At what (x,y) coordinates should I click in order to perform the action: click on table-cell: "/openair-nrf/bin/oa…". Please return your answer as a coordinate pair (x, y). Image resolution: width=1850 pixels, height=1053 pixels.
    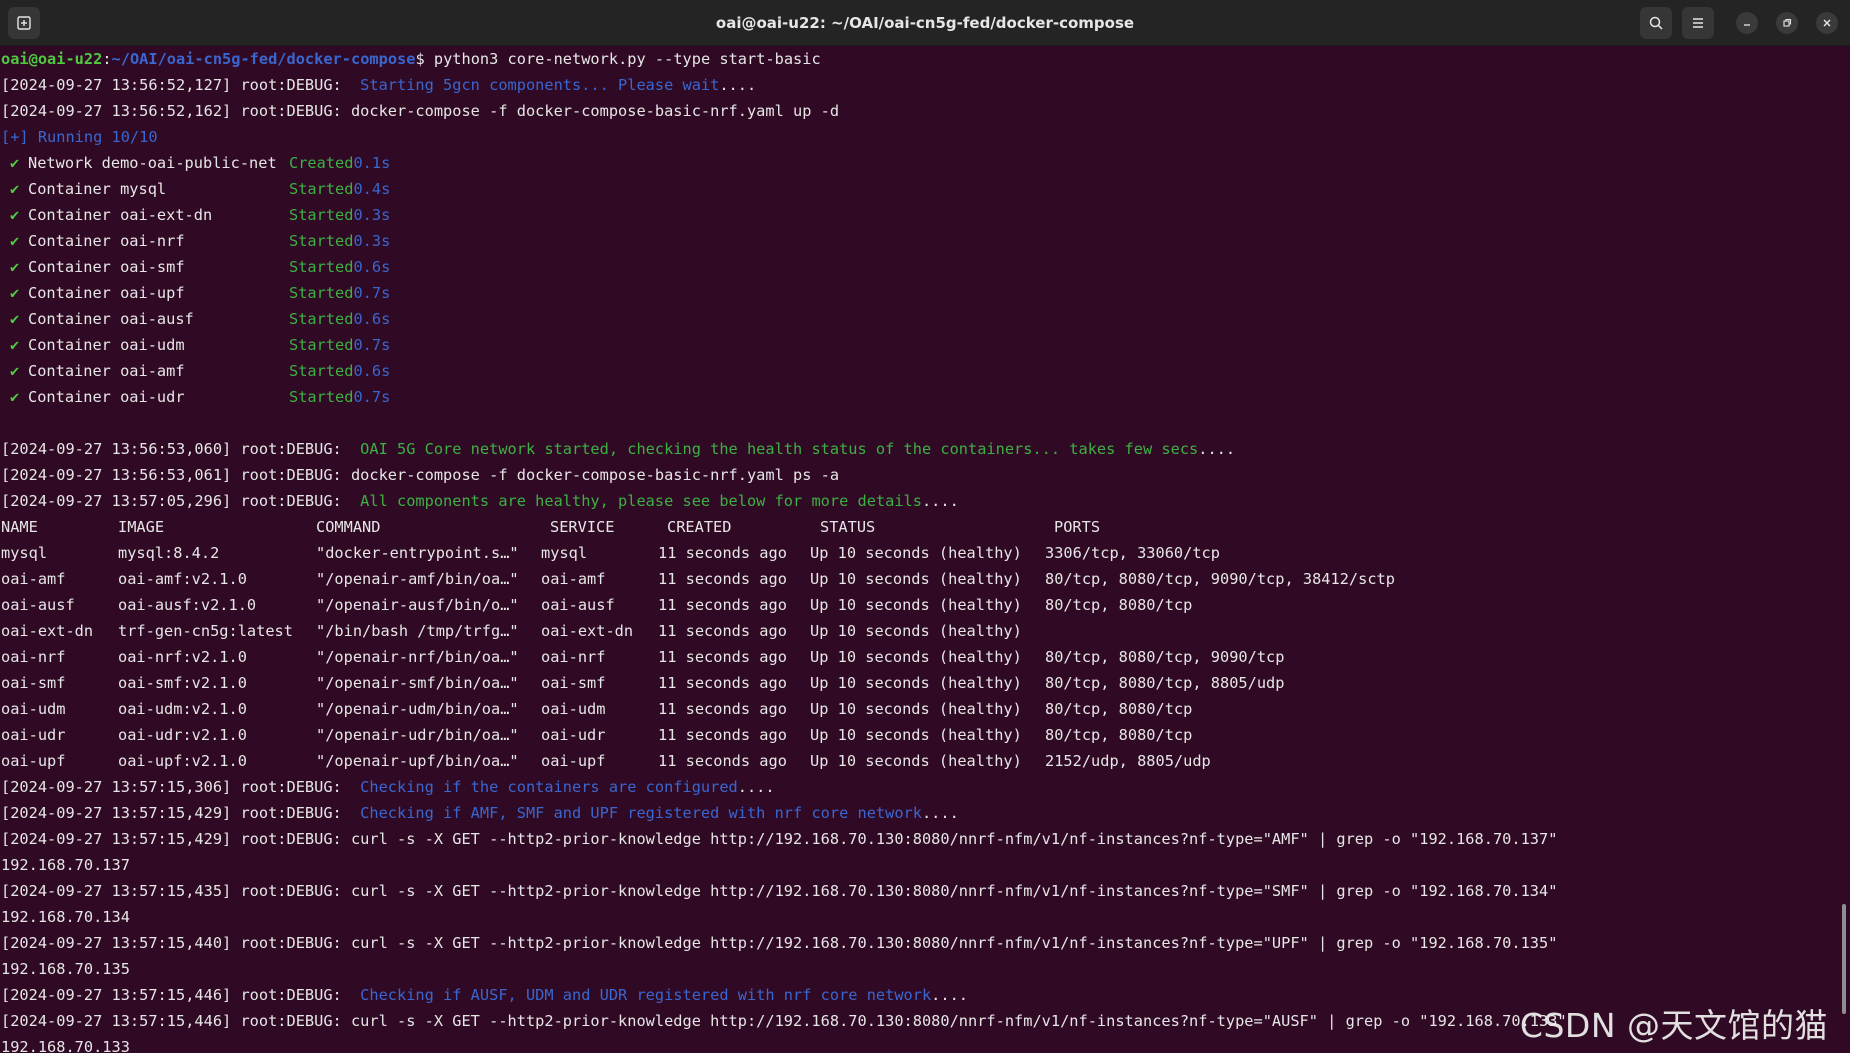
    Looking at the image, I should click on (417, 657).